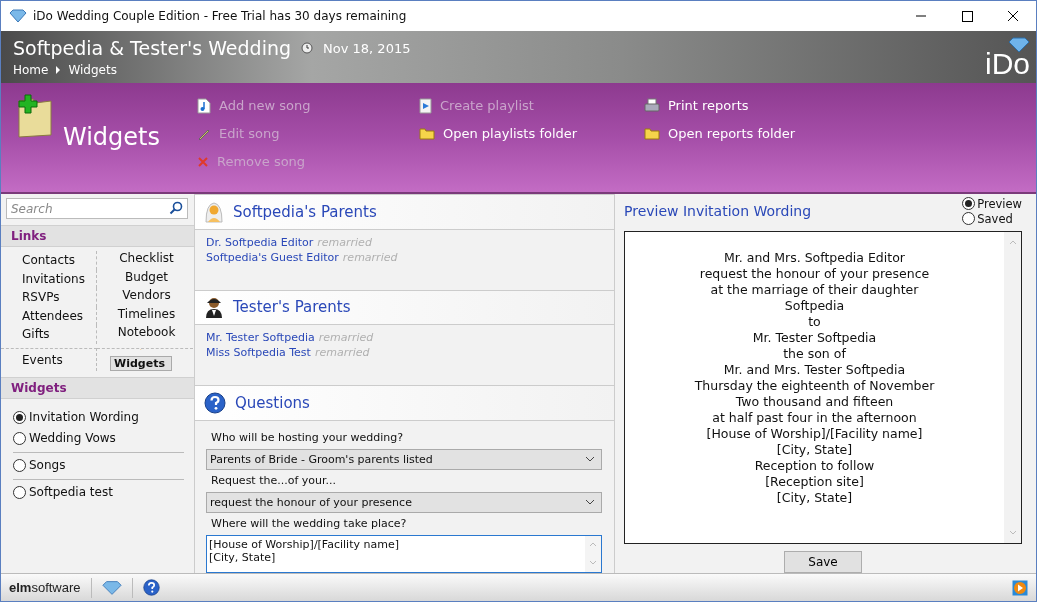 The image size is (1037, 602). Describe the element at coordinates (404, 554) in the screenshot. I see `text-area: [House of Worship]/[Facility name] [City, State]` at that location.